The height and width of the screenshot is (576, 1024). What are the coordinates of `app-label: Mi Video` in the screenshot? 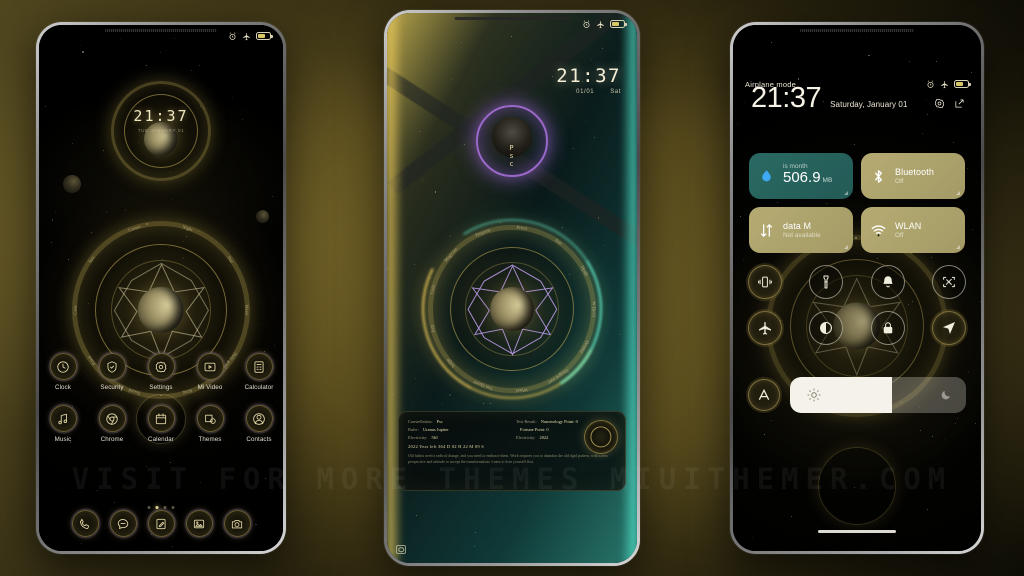 It's located at (210, 387).